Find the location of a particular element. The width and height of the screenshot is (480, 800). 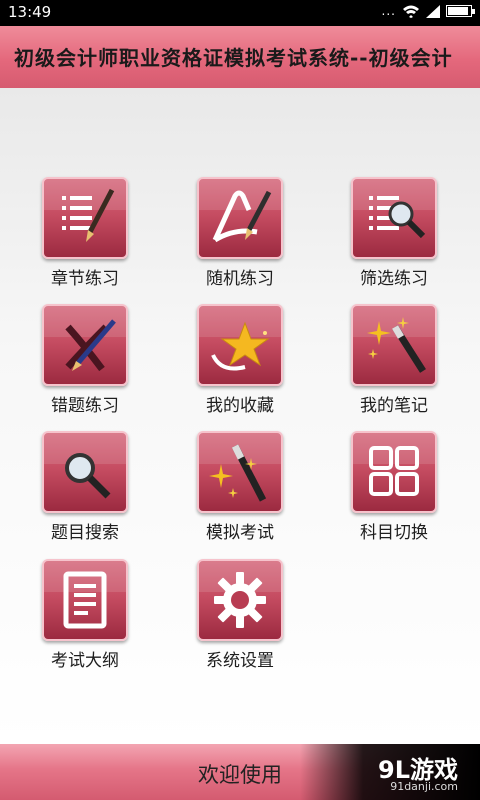

notes-wand-icon is located at coordinates (396, 345).